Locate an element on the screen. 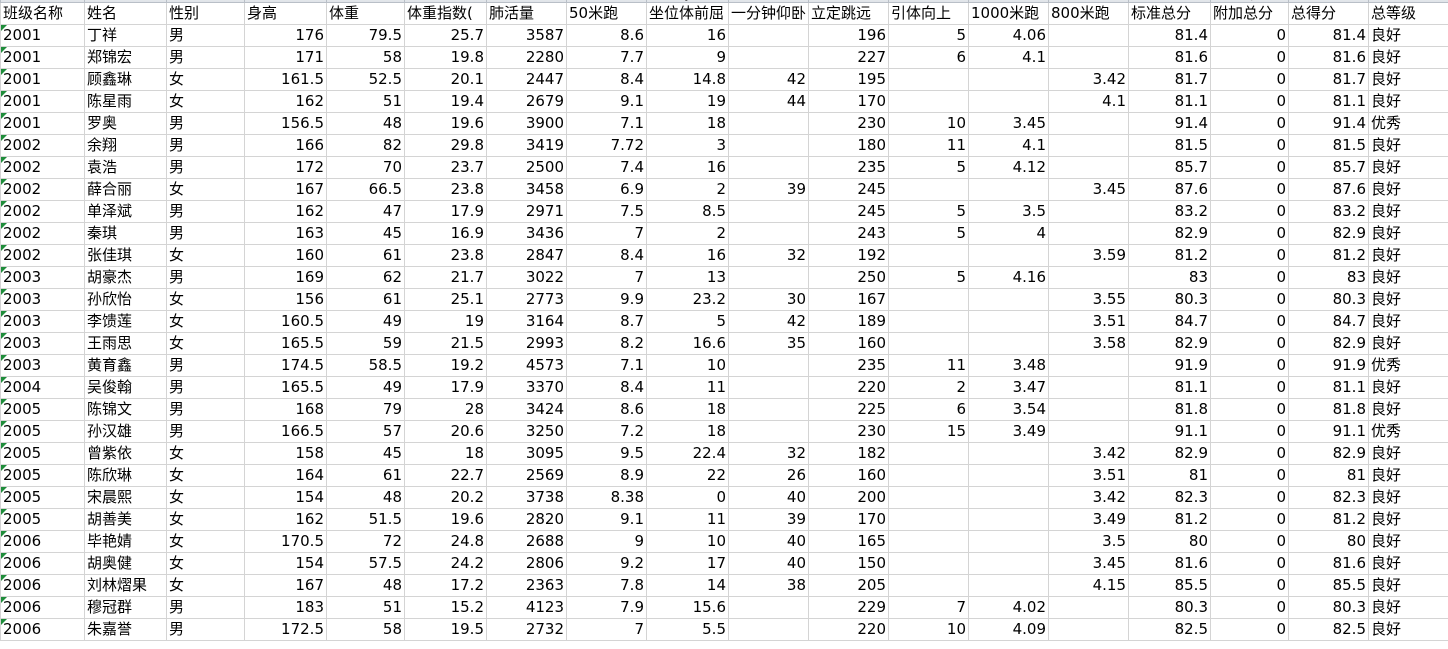 The image size is (1448, 649). data-cell: 24.8 is located at coordinates (445, 541).